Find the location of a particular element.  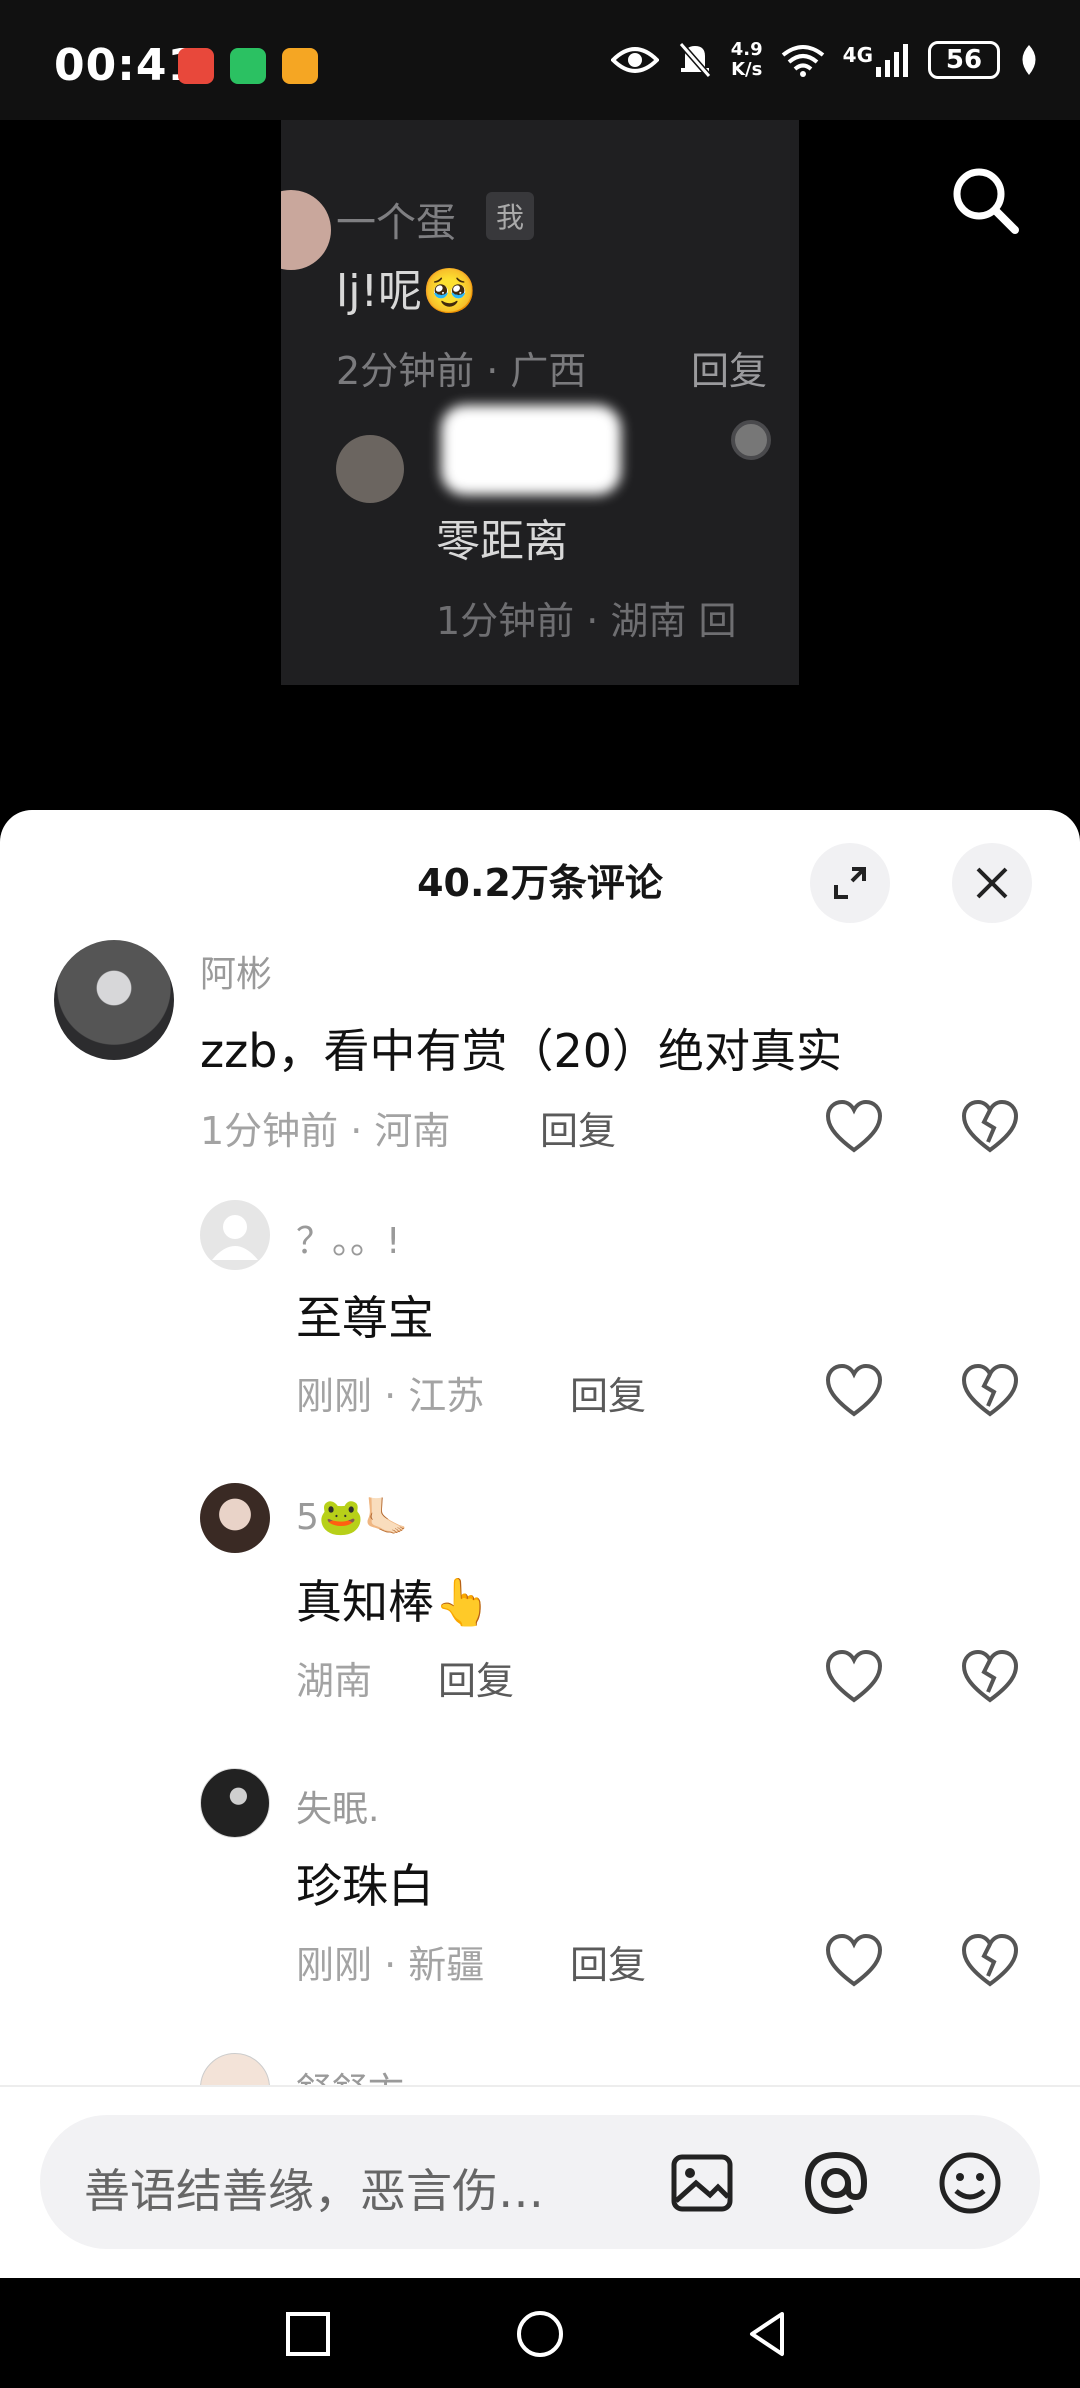

eye-icon is located at coordinates (634, 60).